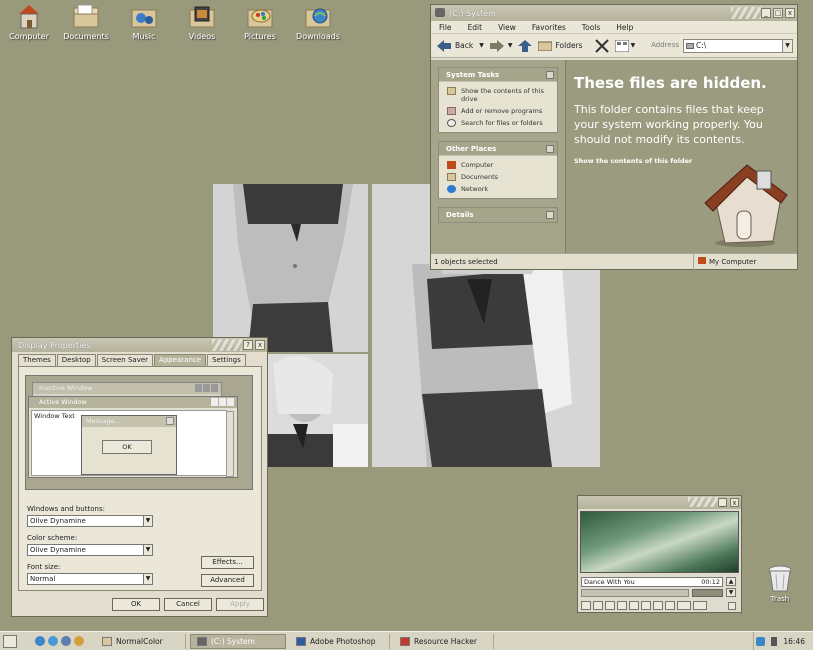 Image resolution: width=813 pixels, height=650 pixels. I want to click on task-search: Search for files or folders, so click(498, 123).